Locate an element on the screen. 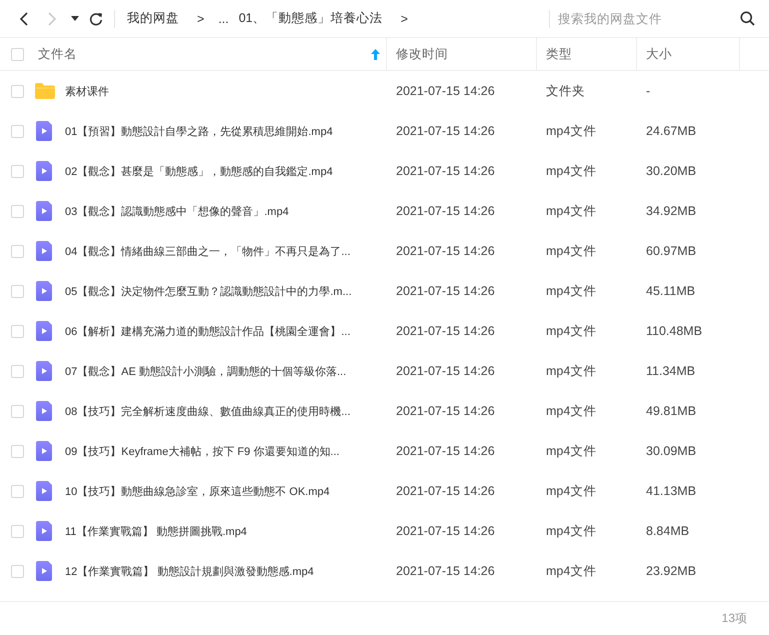  file-size: 110.48MB is located at coordinates (674, 331).